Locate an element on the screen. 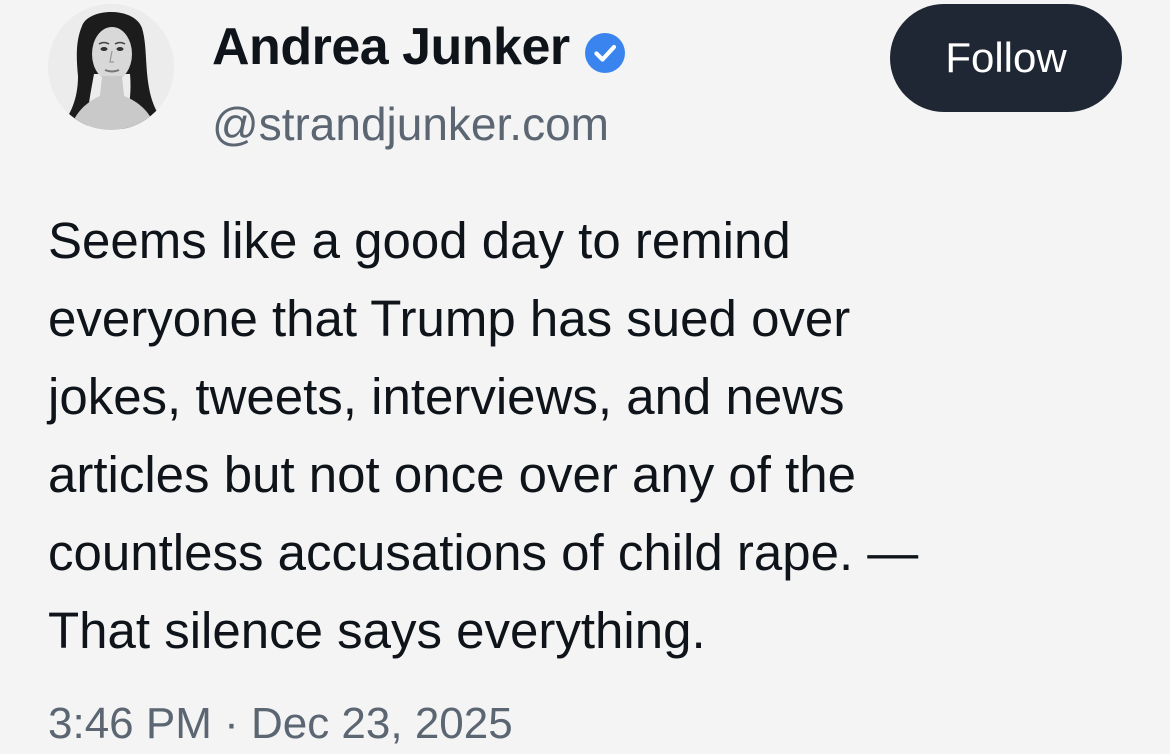 Image resolution: width=1170 pixels, height=754 pixels. post-text-line: everyone that Trump has sued over is located at coordinates (449, 318).